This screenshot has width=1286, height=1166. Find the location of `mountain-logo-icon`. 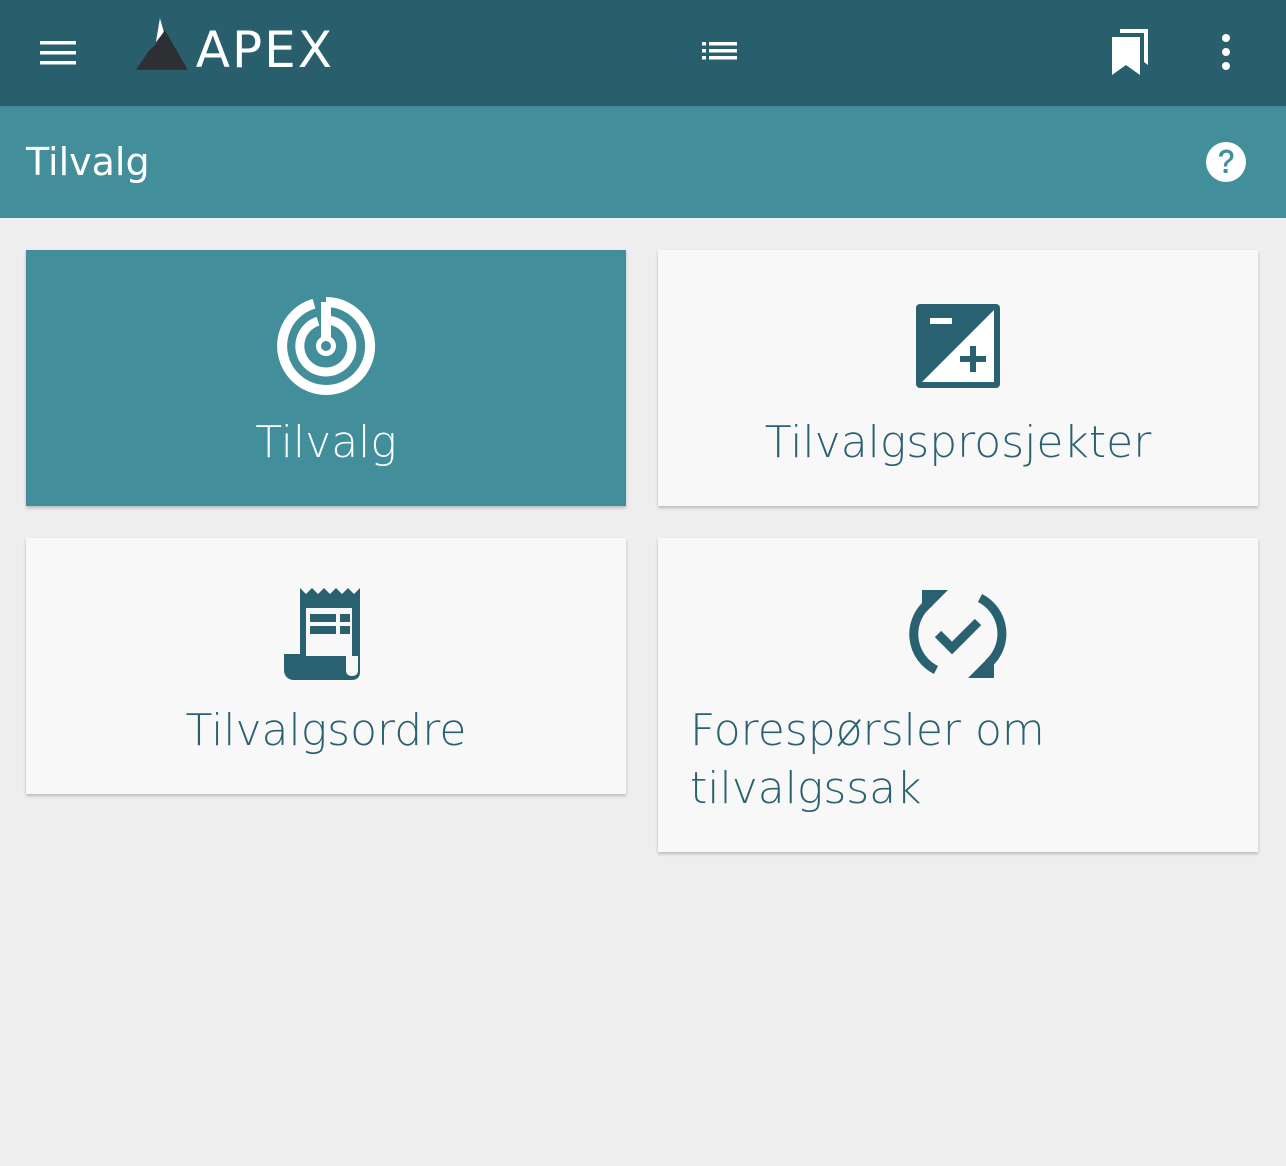

mountain-logo-icon is located at coordinates (161, 44).